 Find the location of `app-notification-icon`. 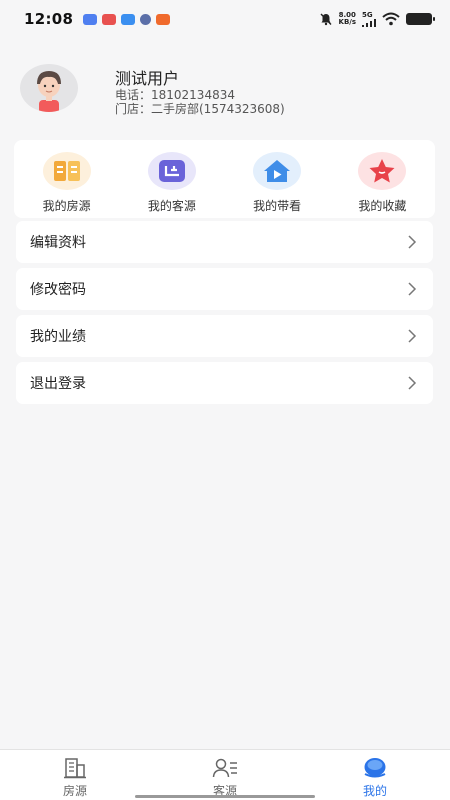

app-notification-icon is located at coordinates (90, 19).